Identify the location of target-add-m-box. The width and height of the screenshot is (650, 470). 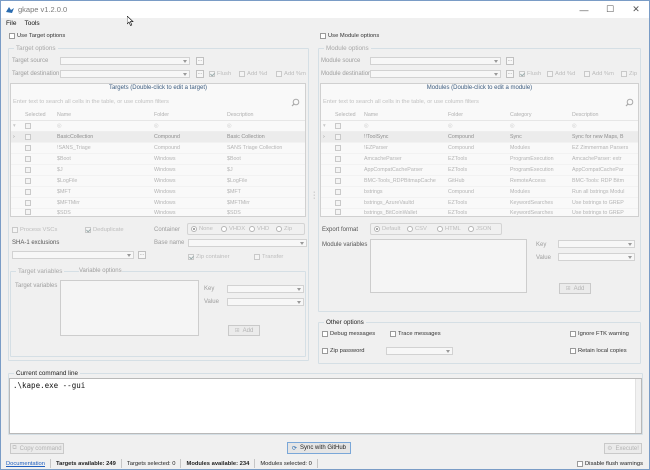
(279, 74).